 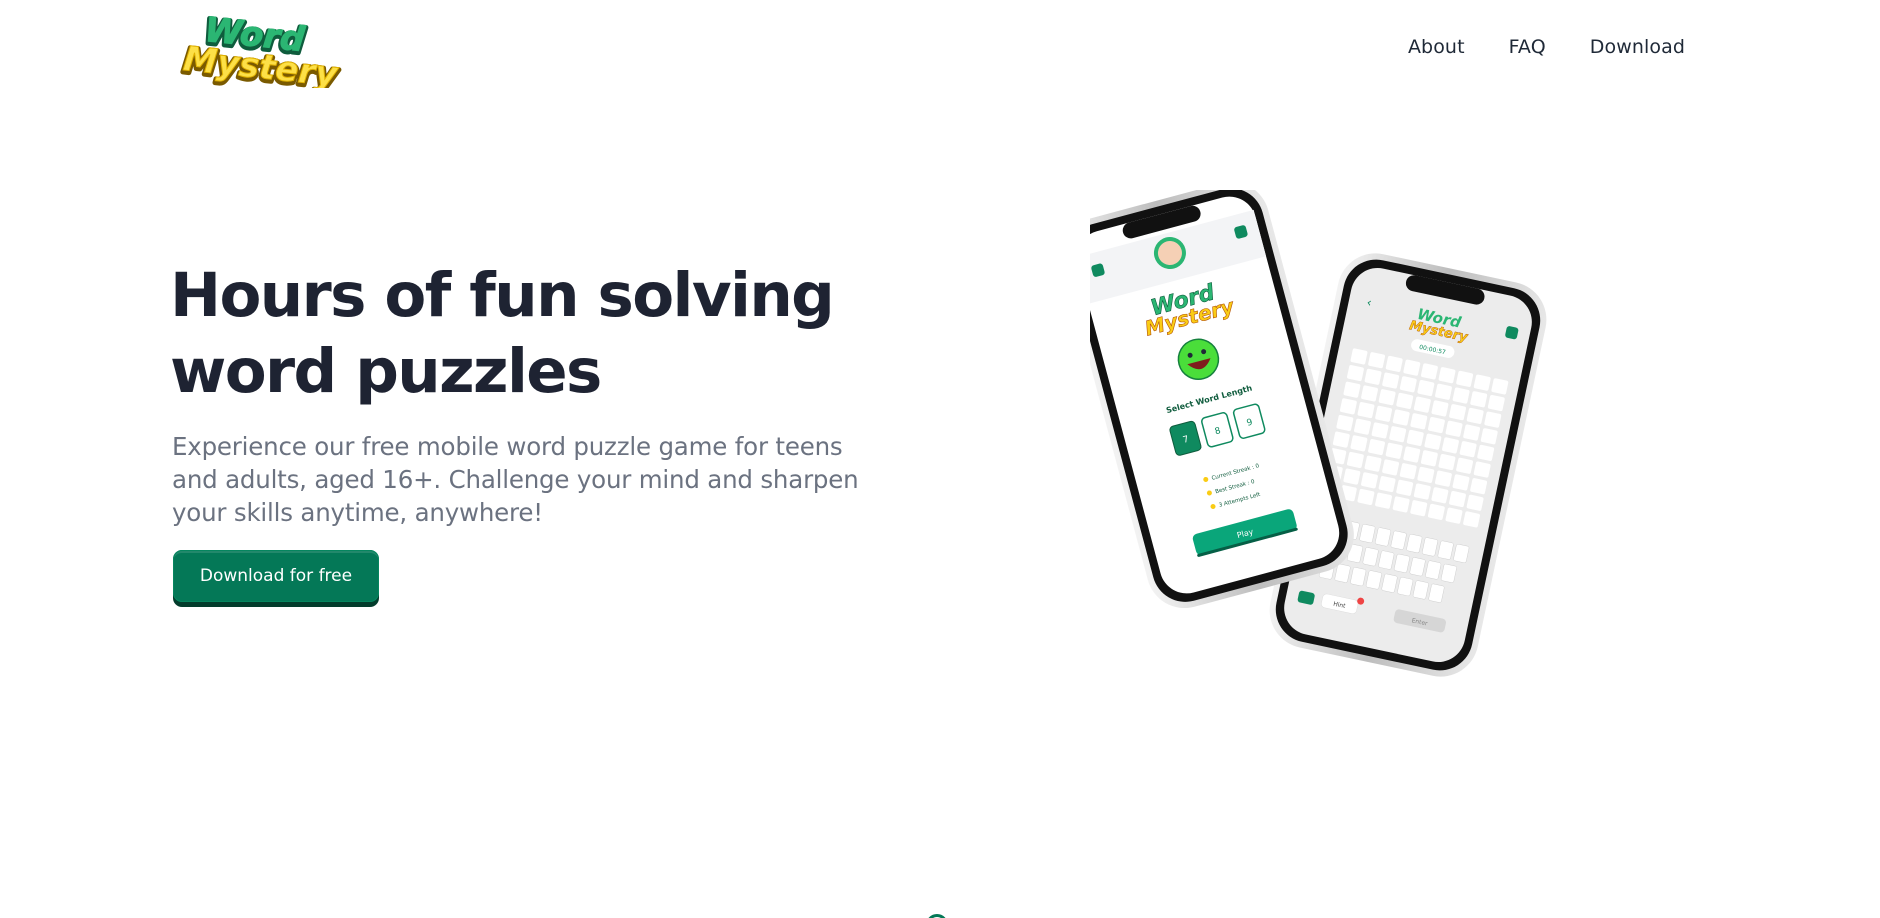 I want to click on logo-word-bottom: Mystery, so click(x=261, y=63).